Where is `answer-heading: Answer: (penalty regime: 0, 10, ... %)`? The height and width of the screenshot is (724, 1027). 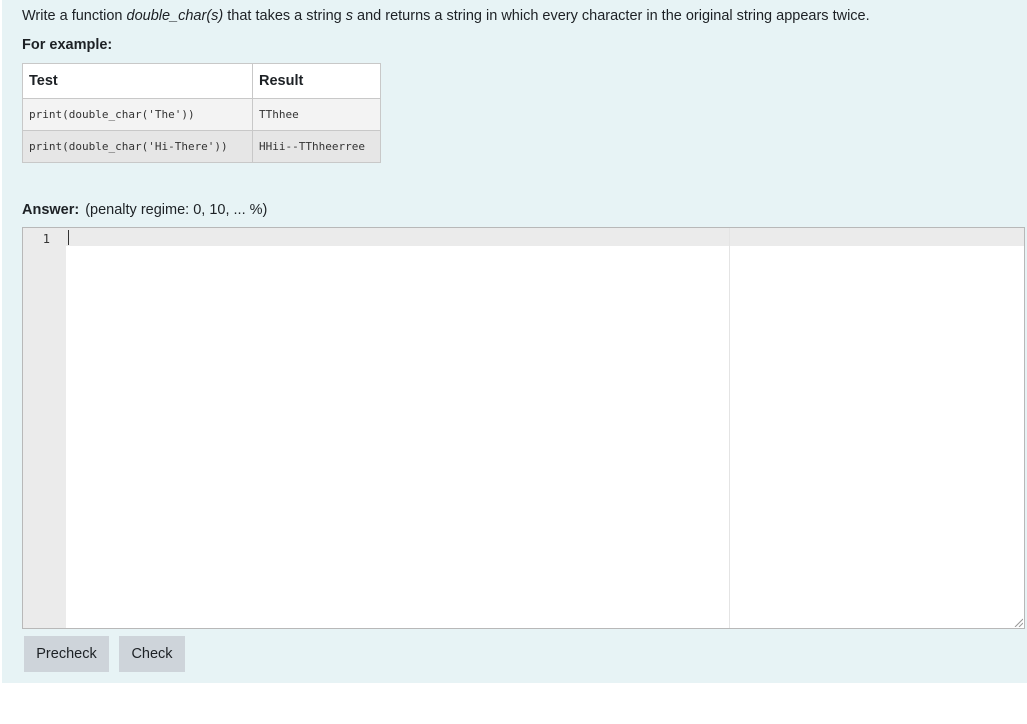 answer-heading: Answer: (penalty regime: 0, 10, ... %) is located at coordinates (144, 210).